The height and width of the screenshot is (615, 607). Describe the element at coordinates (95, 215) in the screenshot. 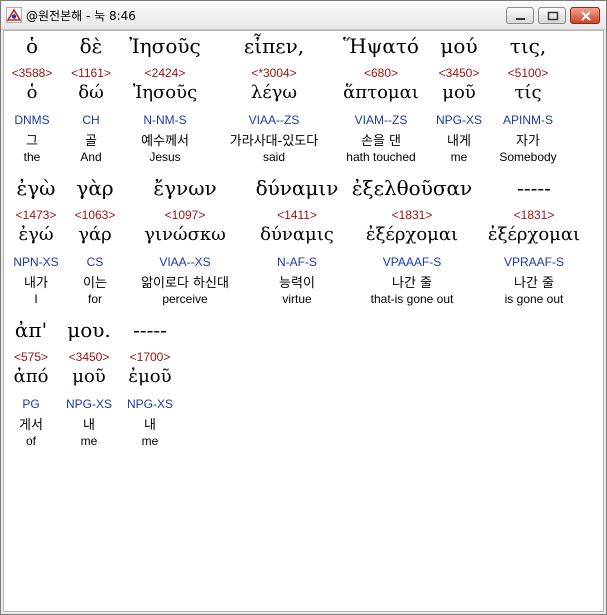

I see `strong-number: <1063>` at that location.